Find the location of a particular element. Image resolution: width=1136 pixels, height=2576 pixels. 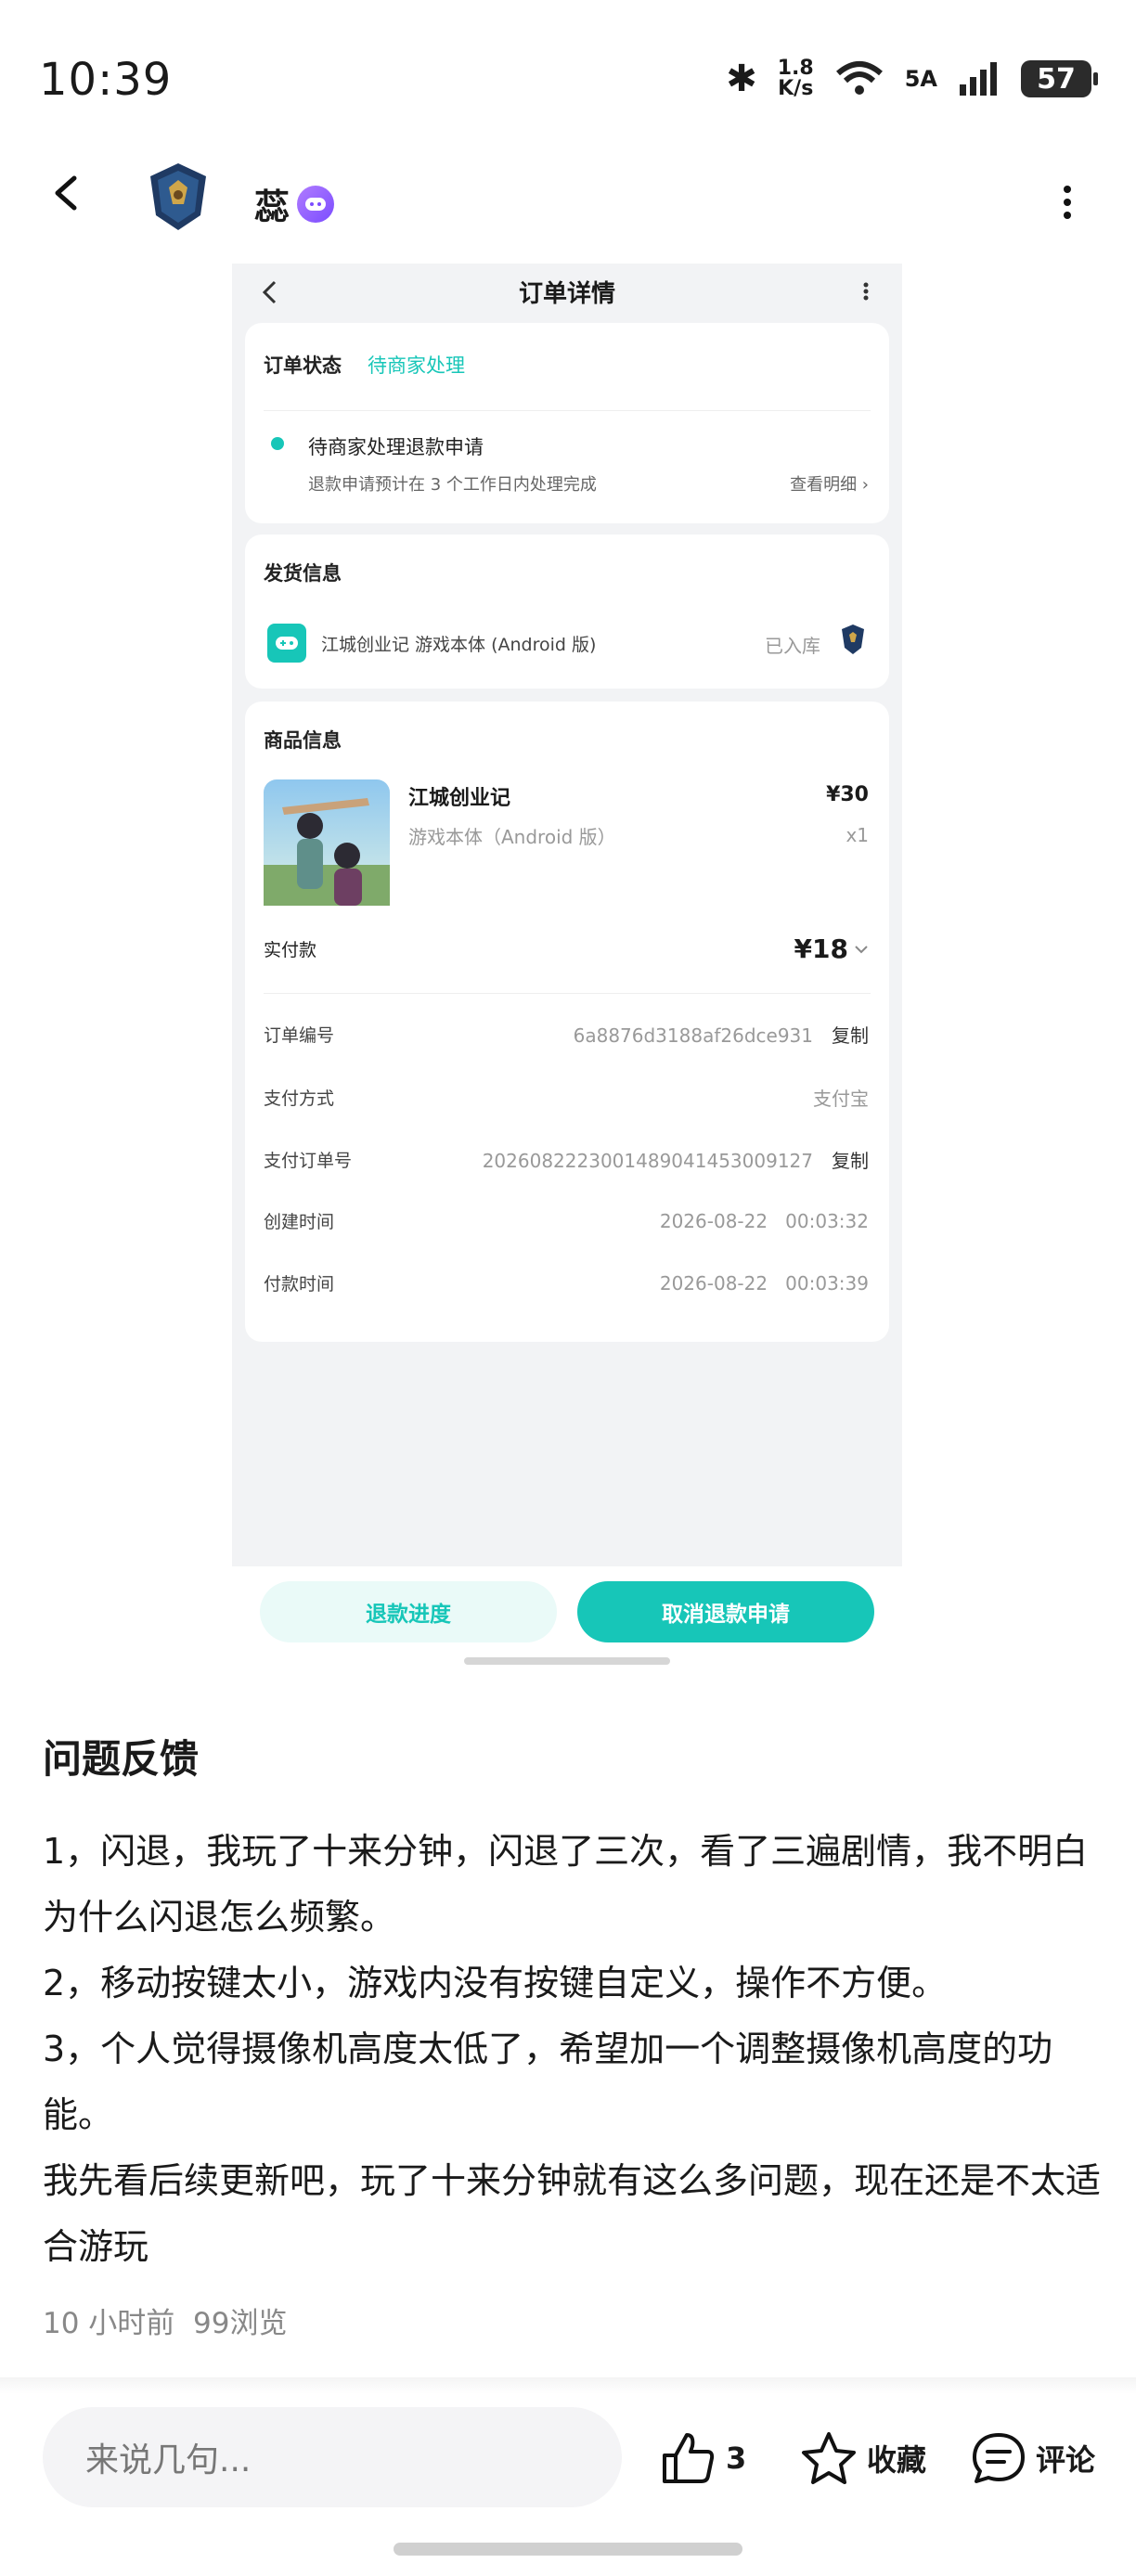

star-icon is located at coordinates (829, 2458).